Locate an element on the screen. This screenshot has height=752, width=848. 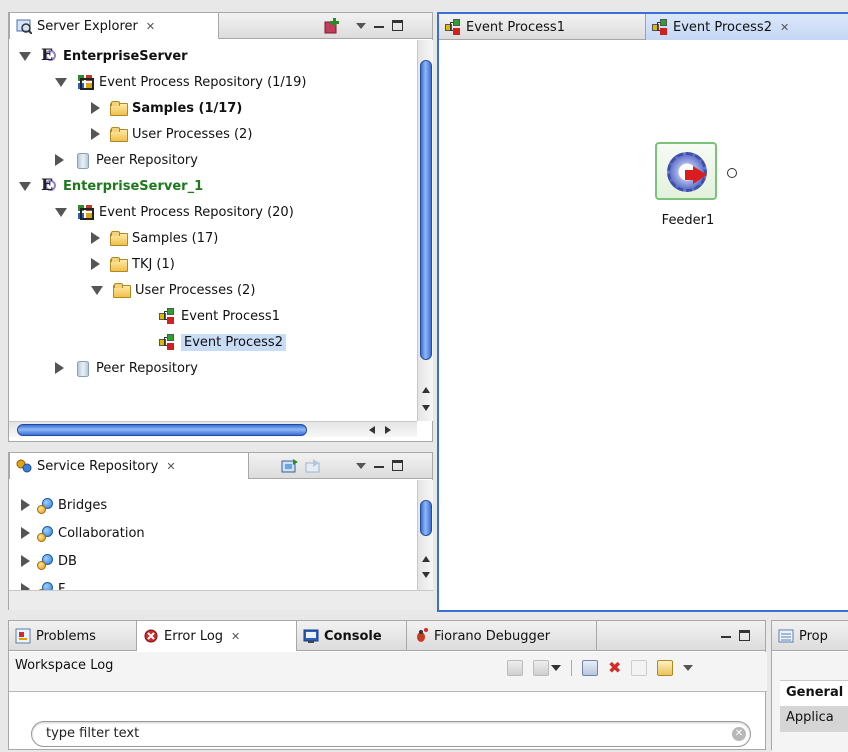
horizontal-scrollbar-track is located at coordinates (221, 600).